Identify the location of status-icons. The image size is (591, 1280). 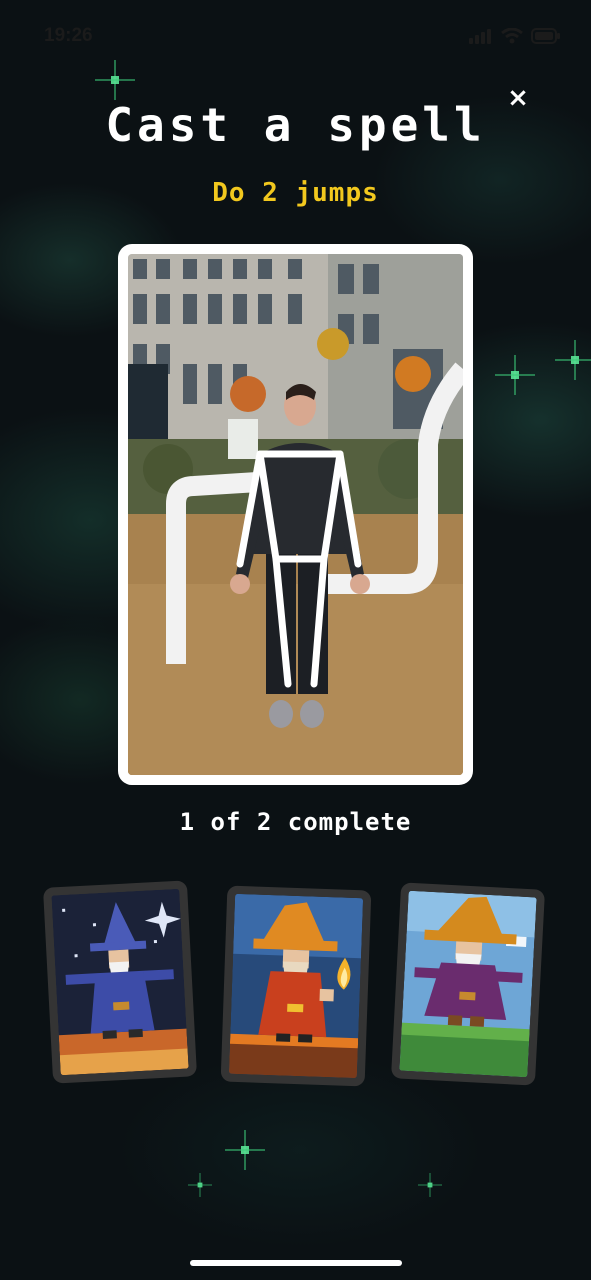
(515, 36).